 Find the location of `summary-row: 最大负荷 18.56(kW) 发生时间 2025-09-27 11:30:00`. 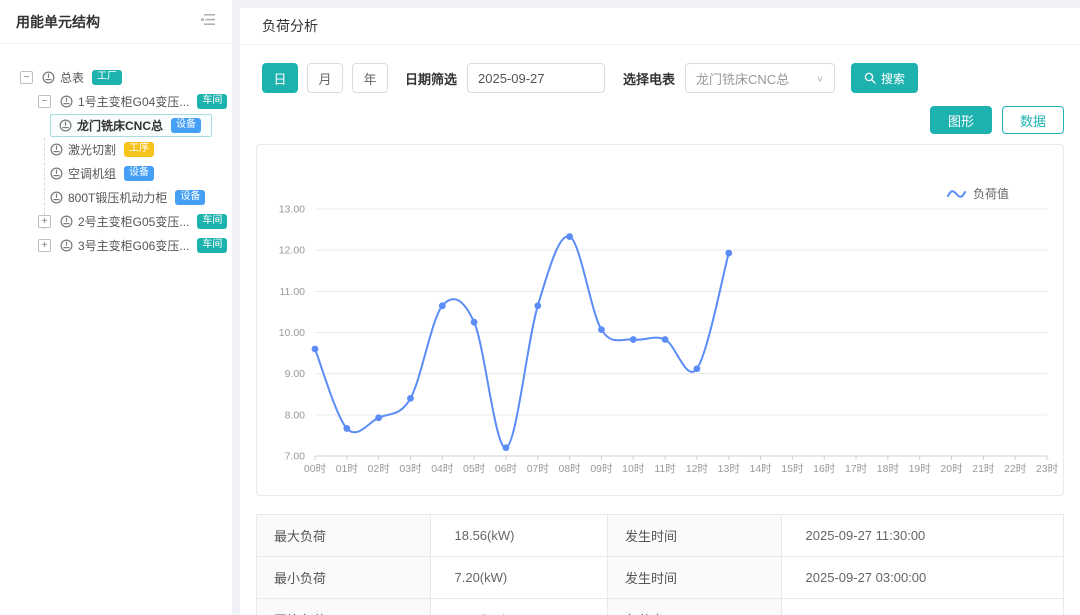

summary-row: 最大负荷 18.56(kW) 发生时间 2025-09-27 11:30:00 is located at coordinates (660, 535).